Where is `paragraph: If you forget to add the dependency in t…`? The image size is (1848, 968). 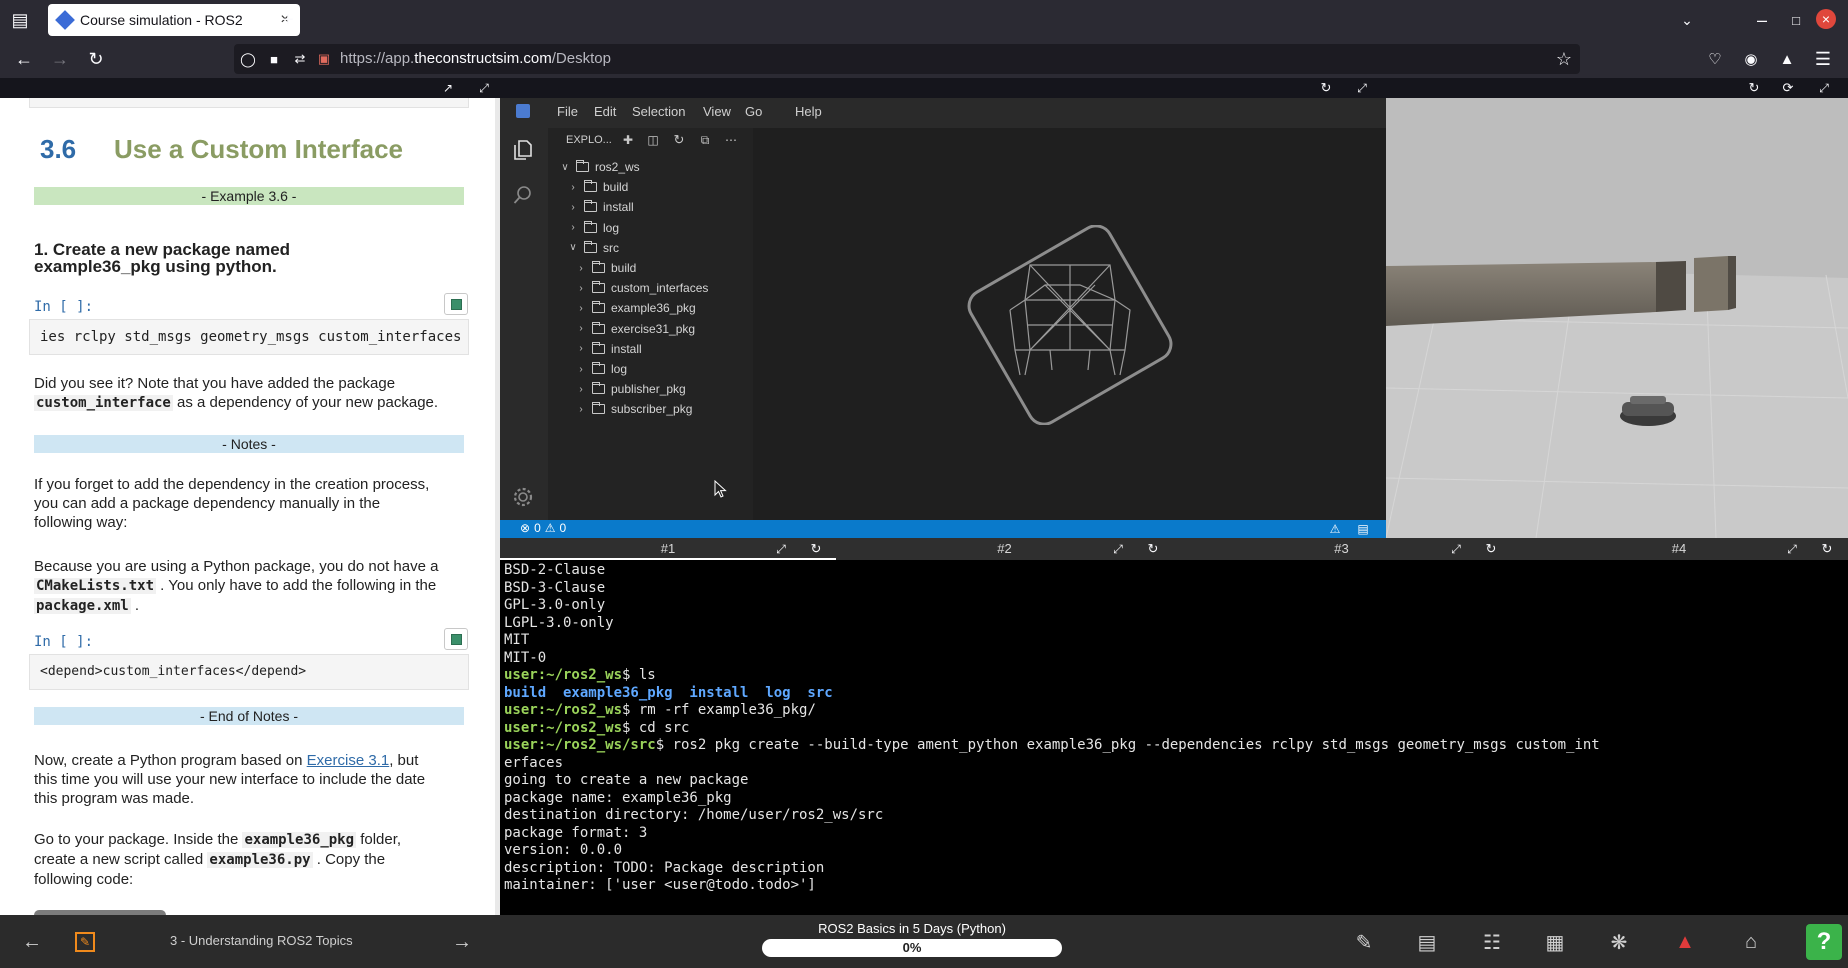
paragraph: If you forget to add the dependency in t… is located at coordinates (232, 503).